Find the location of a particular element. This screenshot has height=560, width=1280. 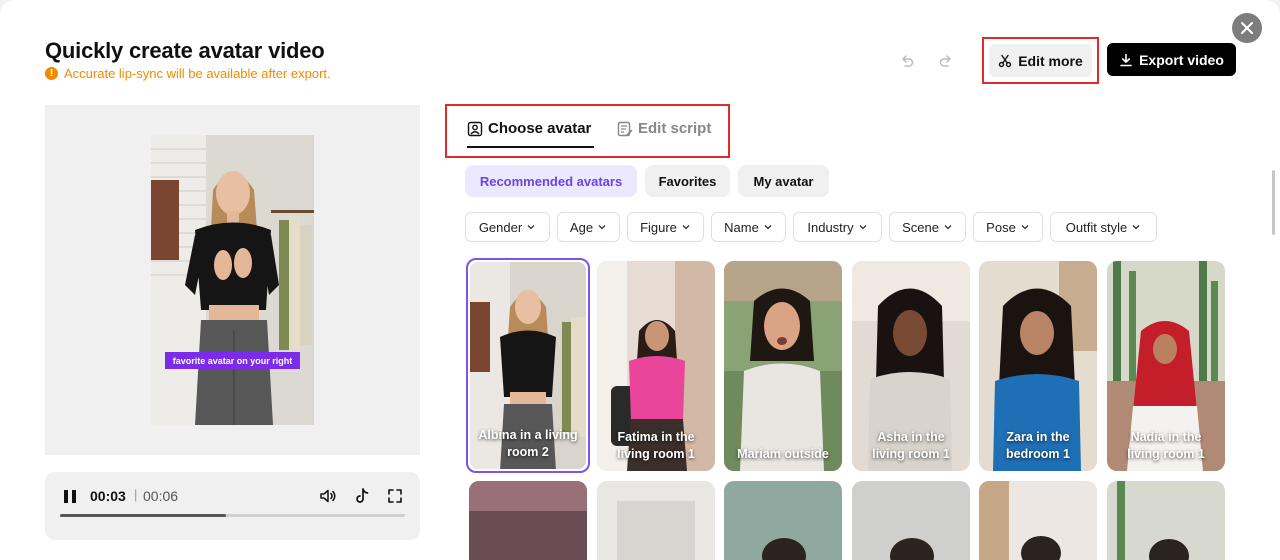

filter-scene: Scene is located at coordinates (927, 227).